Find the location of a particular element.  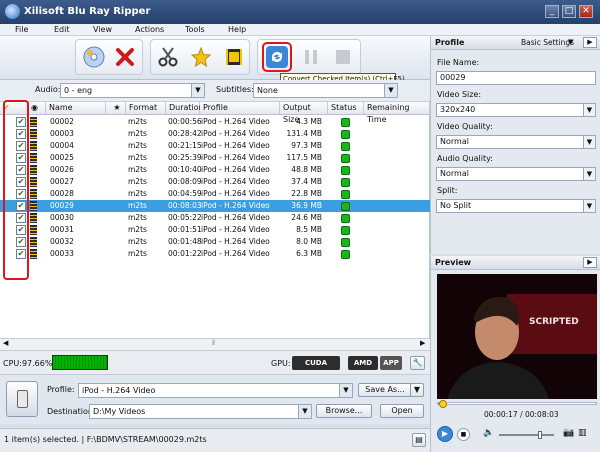

row-output-size: 48.8 MB is located at coordinates (306, 169).